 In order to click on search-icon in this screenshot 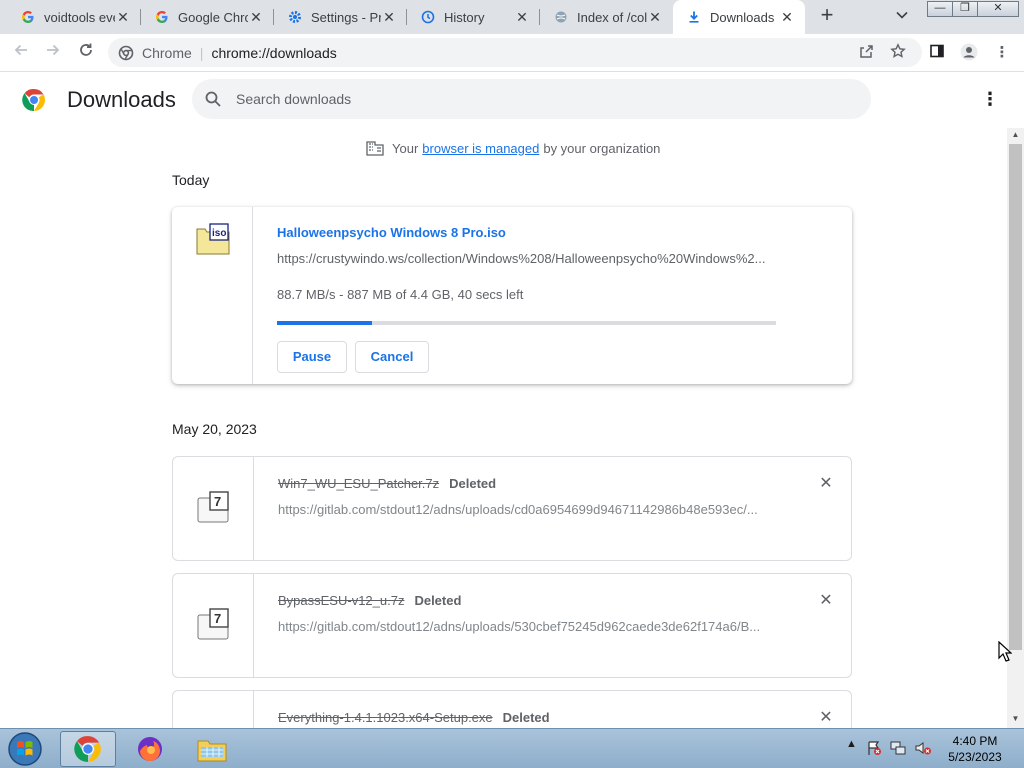, I will do `click(213, 99)`.